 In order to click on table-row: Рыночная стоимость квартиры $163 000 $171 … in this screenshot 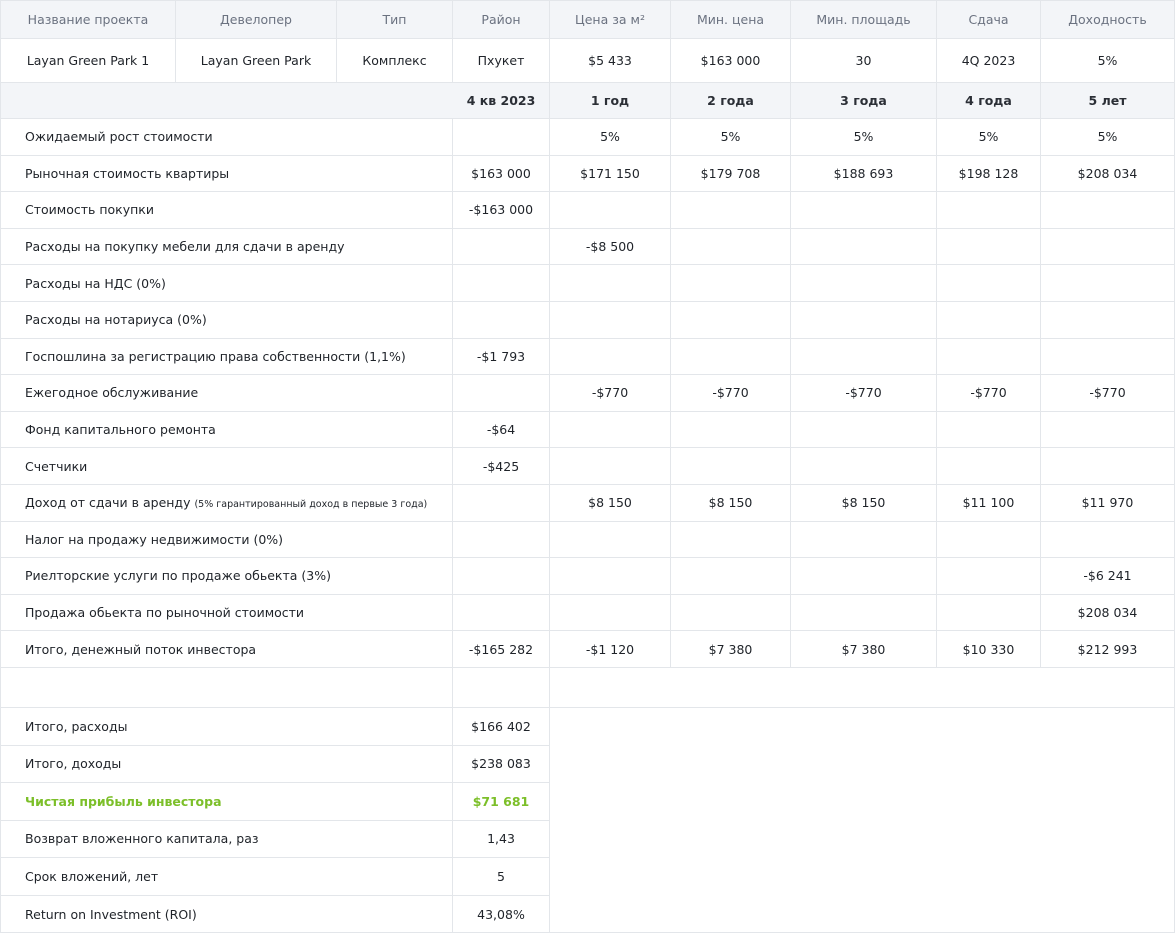, I will do `click(587, 173)`.